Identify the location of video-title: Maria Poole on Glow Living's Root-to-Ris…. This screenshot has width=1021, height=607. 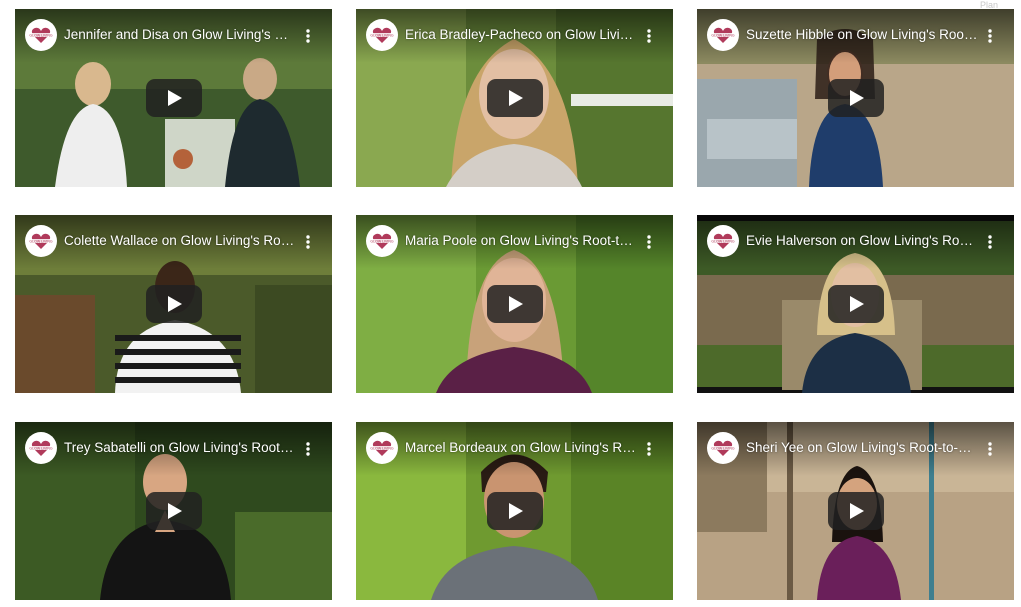
(521, 241).